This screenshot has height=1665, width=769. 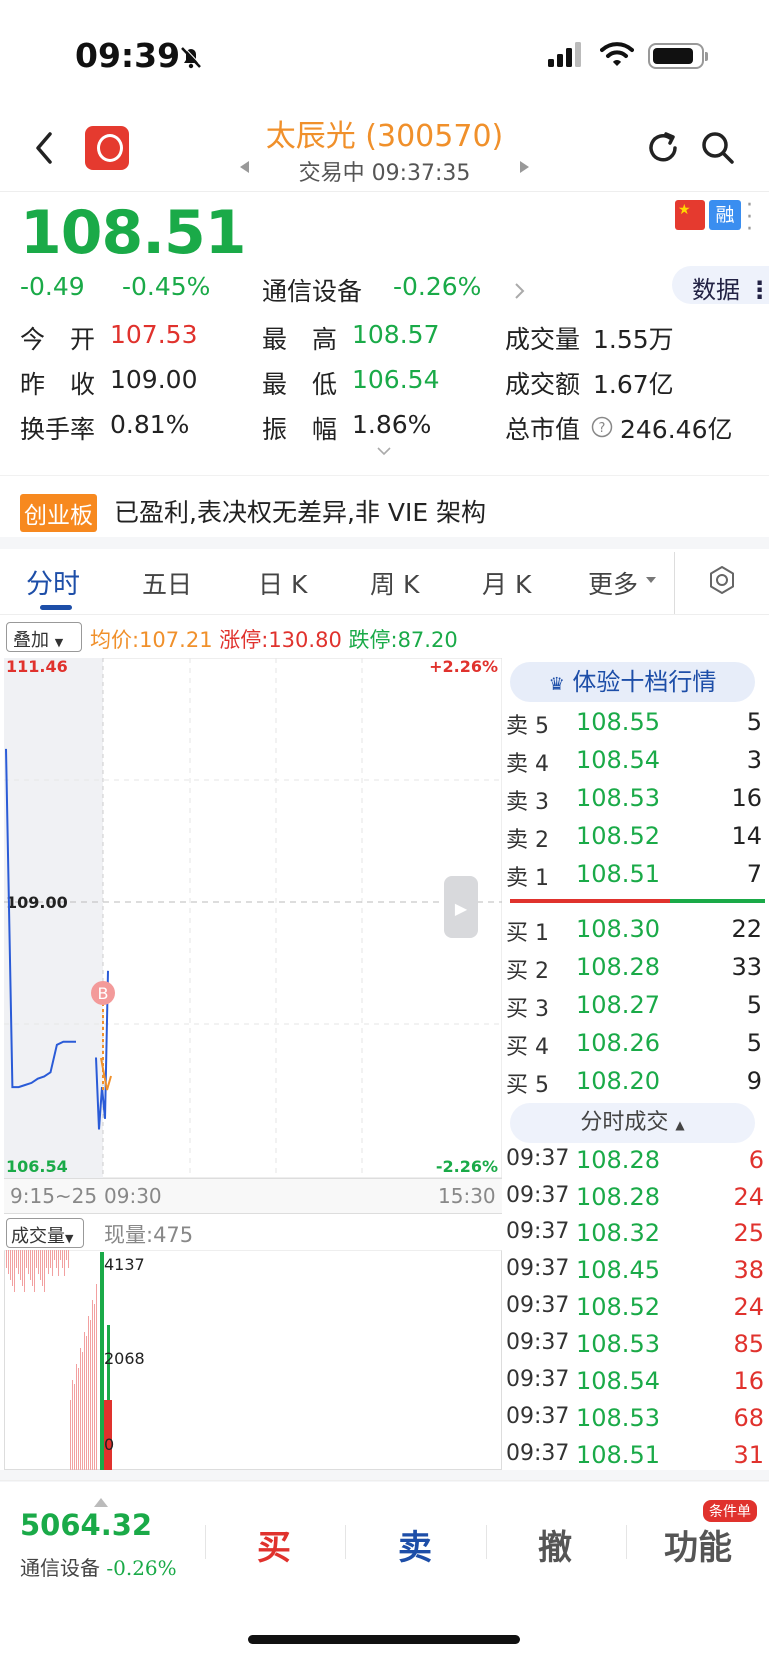 I want to click on trade-row: 09:37 108.52 24, so click(x=635, y=1311).